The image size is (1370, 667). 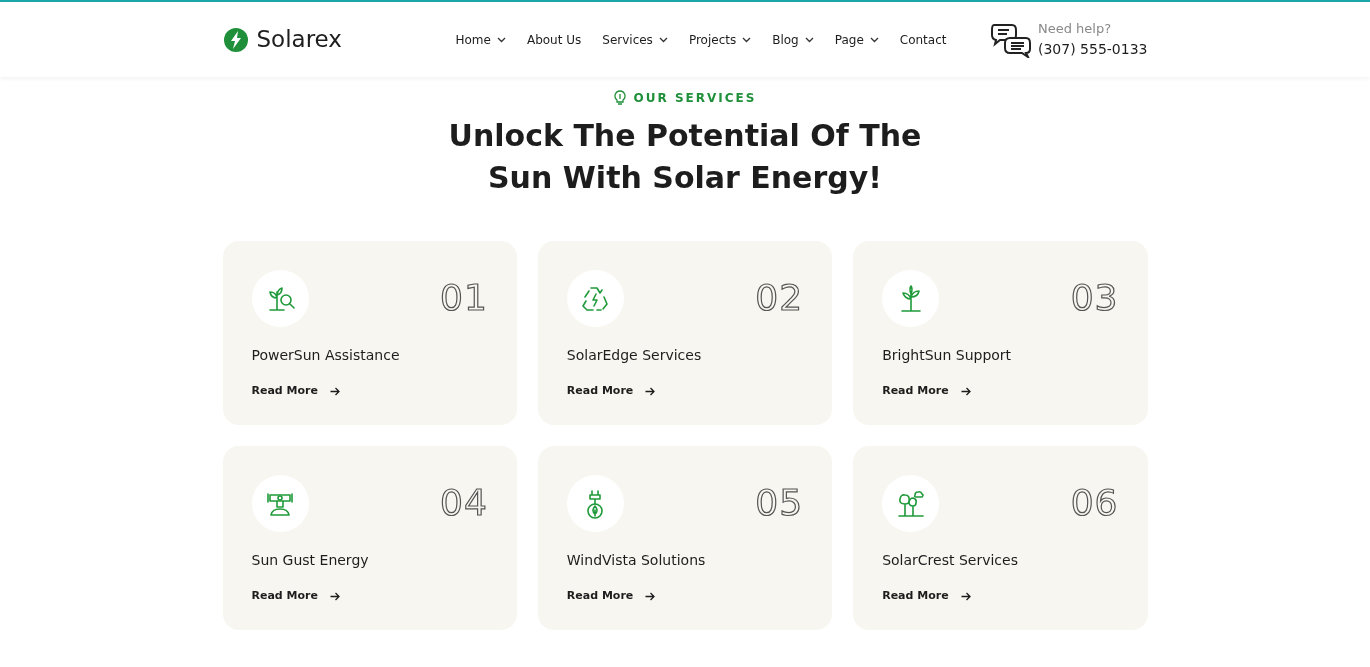 I want to click on card-title: WindVista Solutions, so click(x=685, y=560).